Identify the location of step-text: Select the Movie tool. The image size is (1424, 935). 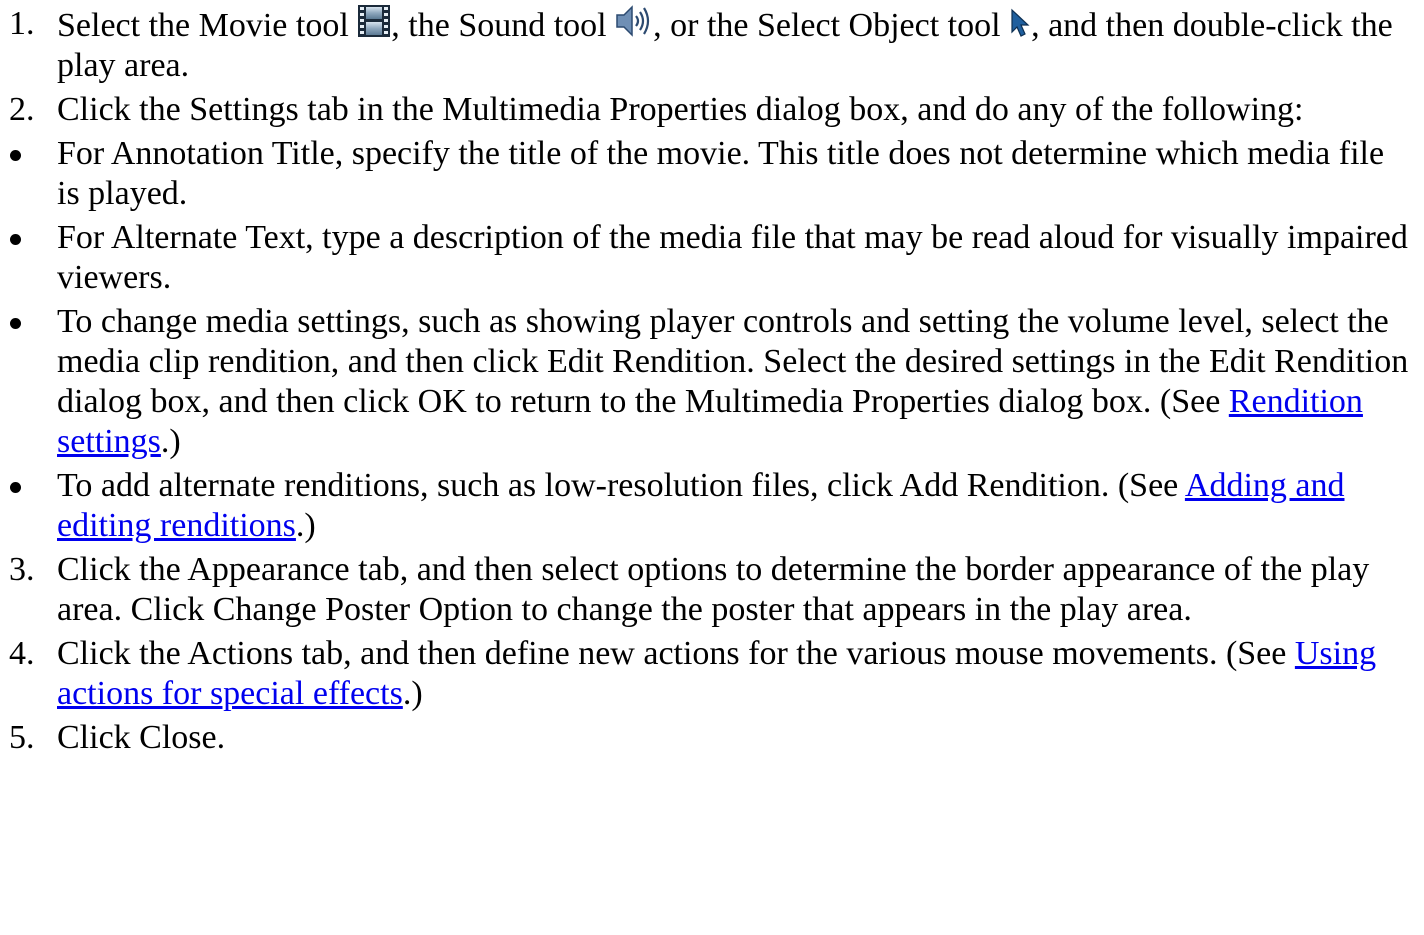
(207, 25).